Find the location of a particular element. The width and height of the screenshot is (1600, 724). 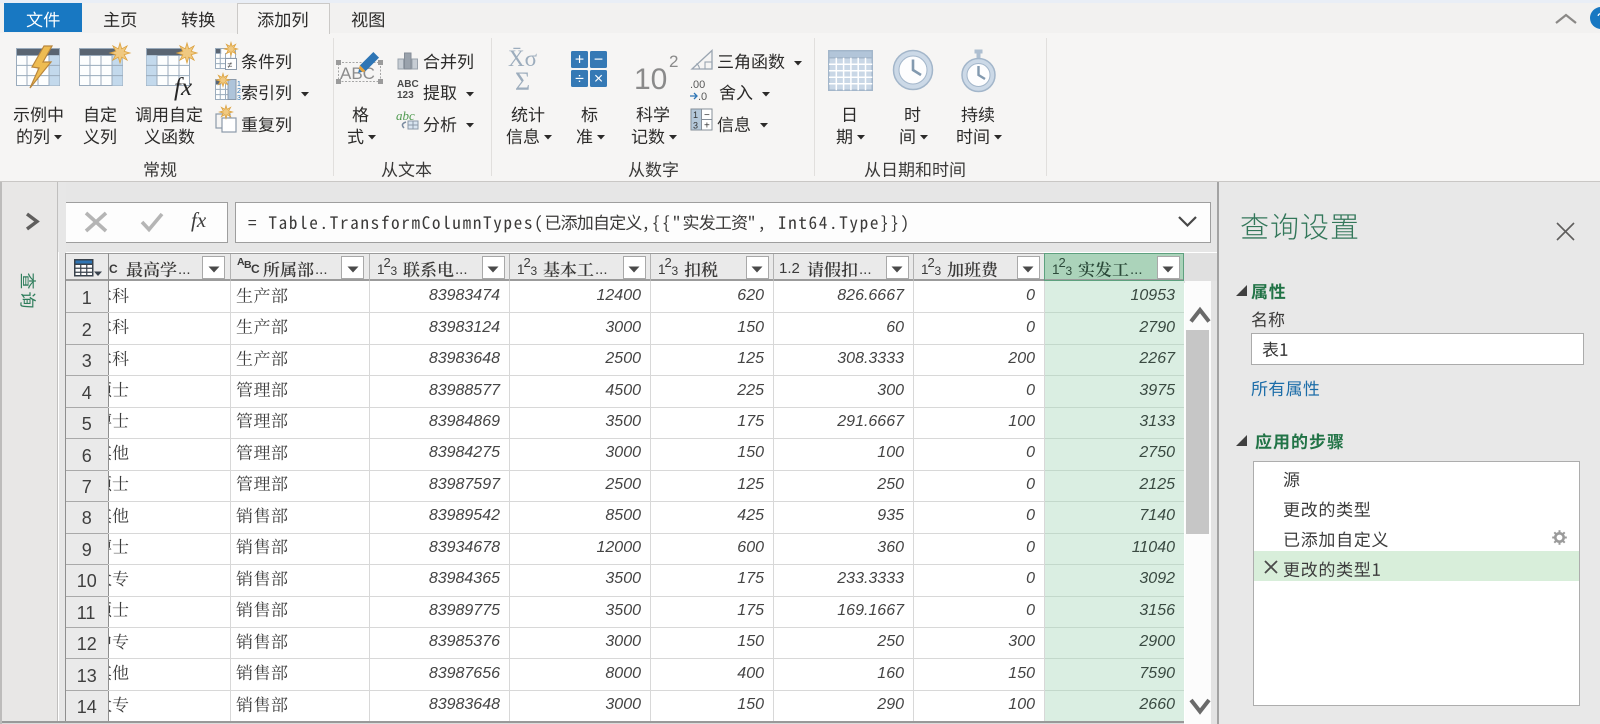

svg-text: 1 is located at coordinates (695, 115).